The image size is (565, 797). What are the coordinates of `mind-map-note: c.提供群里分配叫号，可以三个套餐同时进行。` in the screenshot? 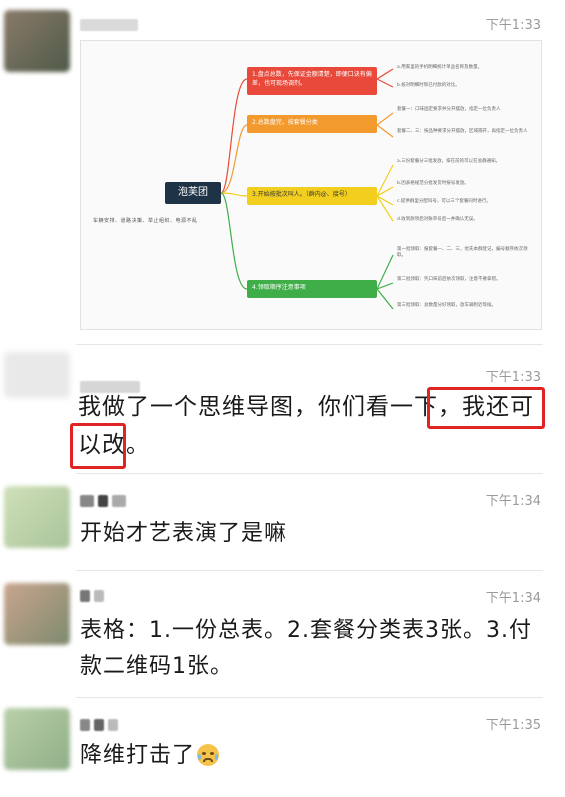 It's located at (444, 201).